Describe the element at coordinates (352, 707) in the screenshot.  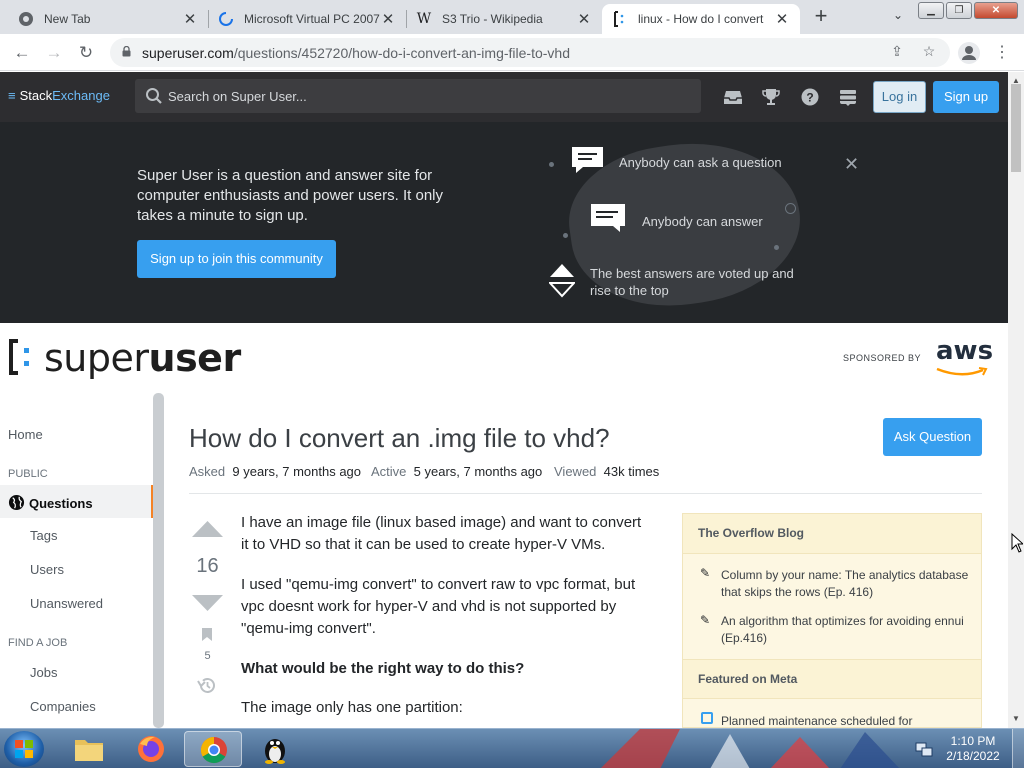
I see `post-paragraph: The image only has one partition:` at that location.